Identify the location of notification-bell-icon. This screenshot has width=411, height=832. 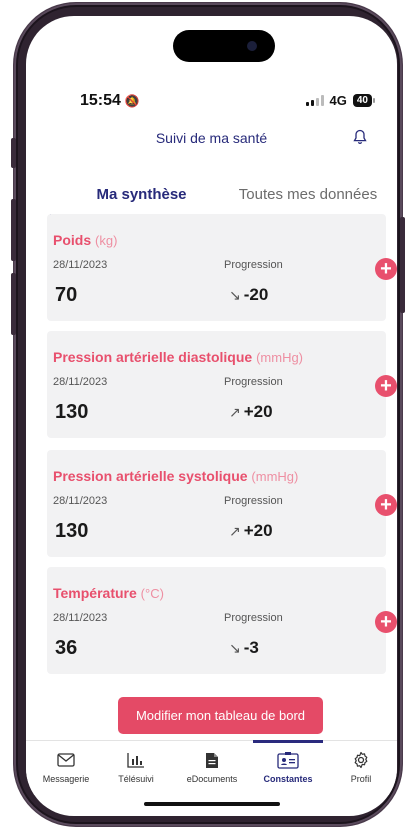
(360, 137).